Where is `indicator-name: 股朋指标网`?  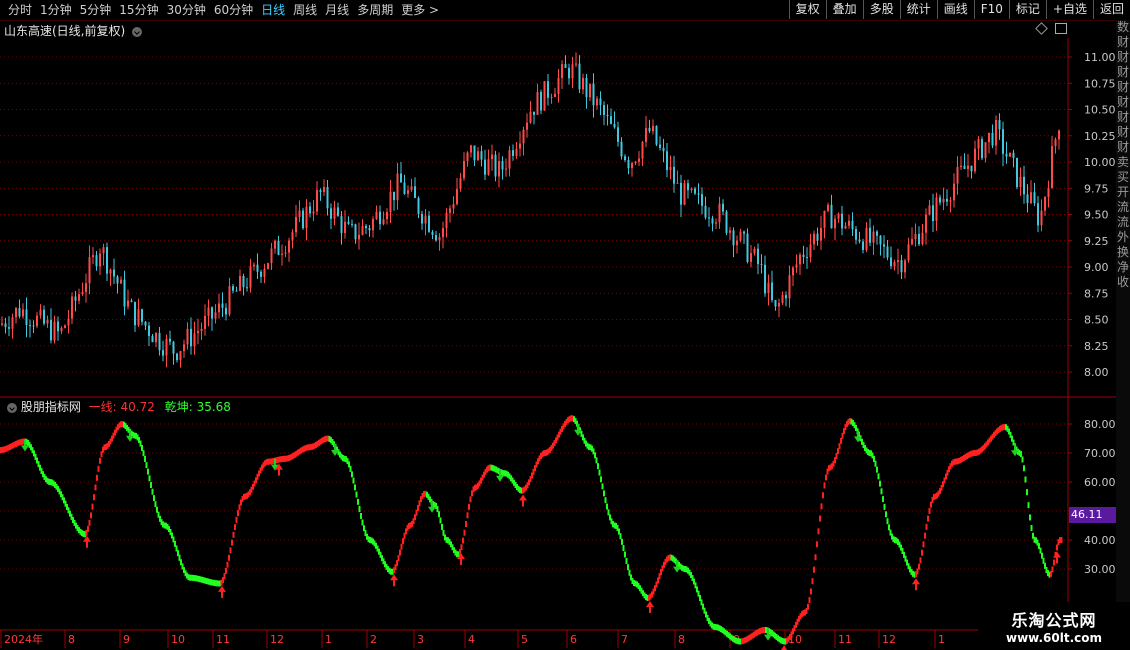 indicator-name: 股朋指标网 is located at coordinates (50, 407).